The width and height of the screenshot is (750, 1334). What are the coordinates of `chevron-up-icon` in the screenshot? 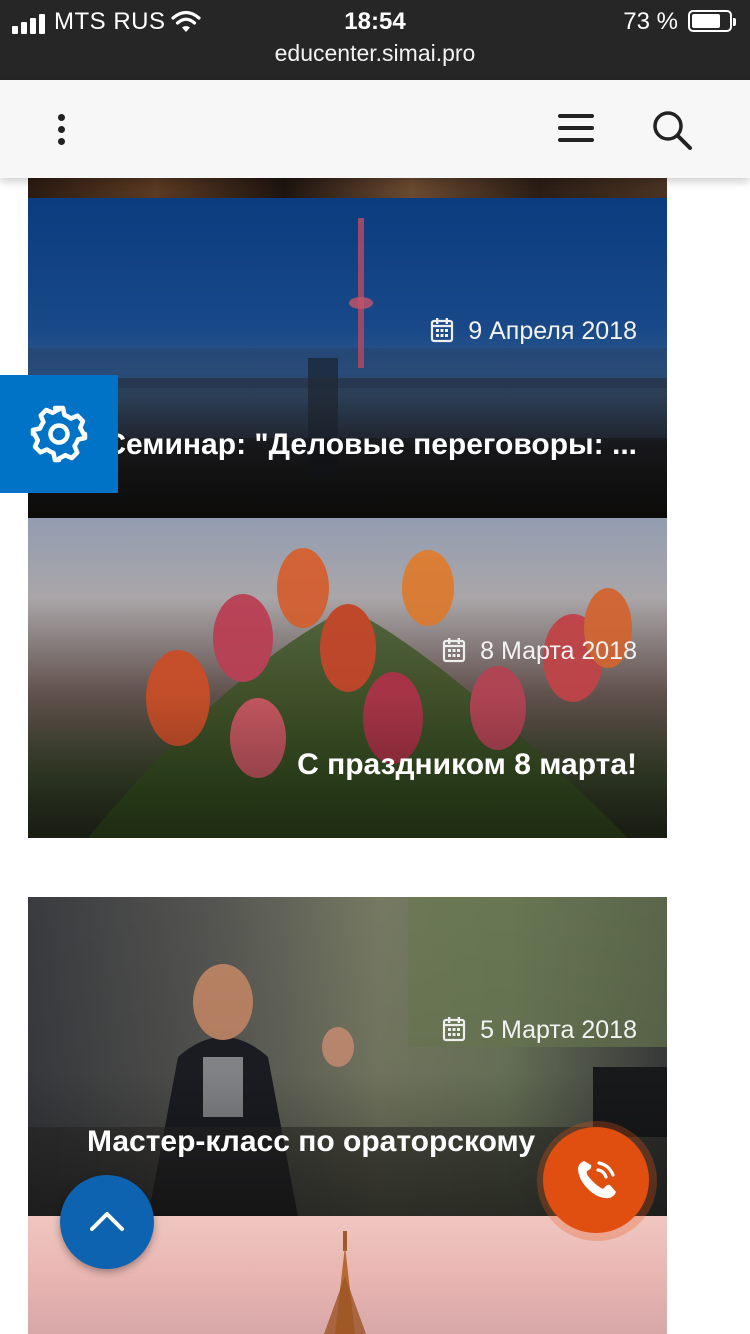 It's located at (107, 1221).